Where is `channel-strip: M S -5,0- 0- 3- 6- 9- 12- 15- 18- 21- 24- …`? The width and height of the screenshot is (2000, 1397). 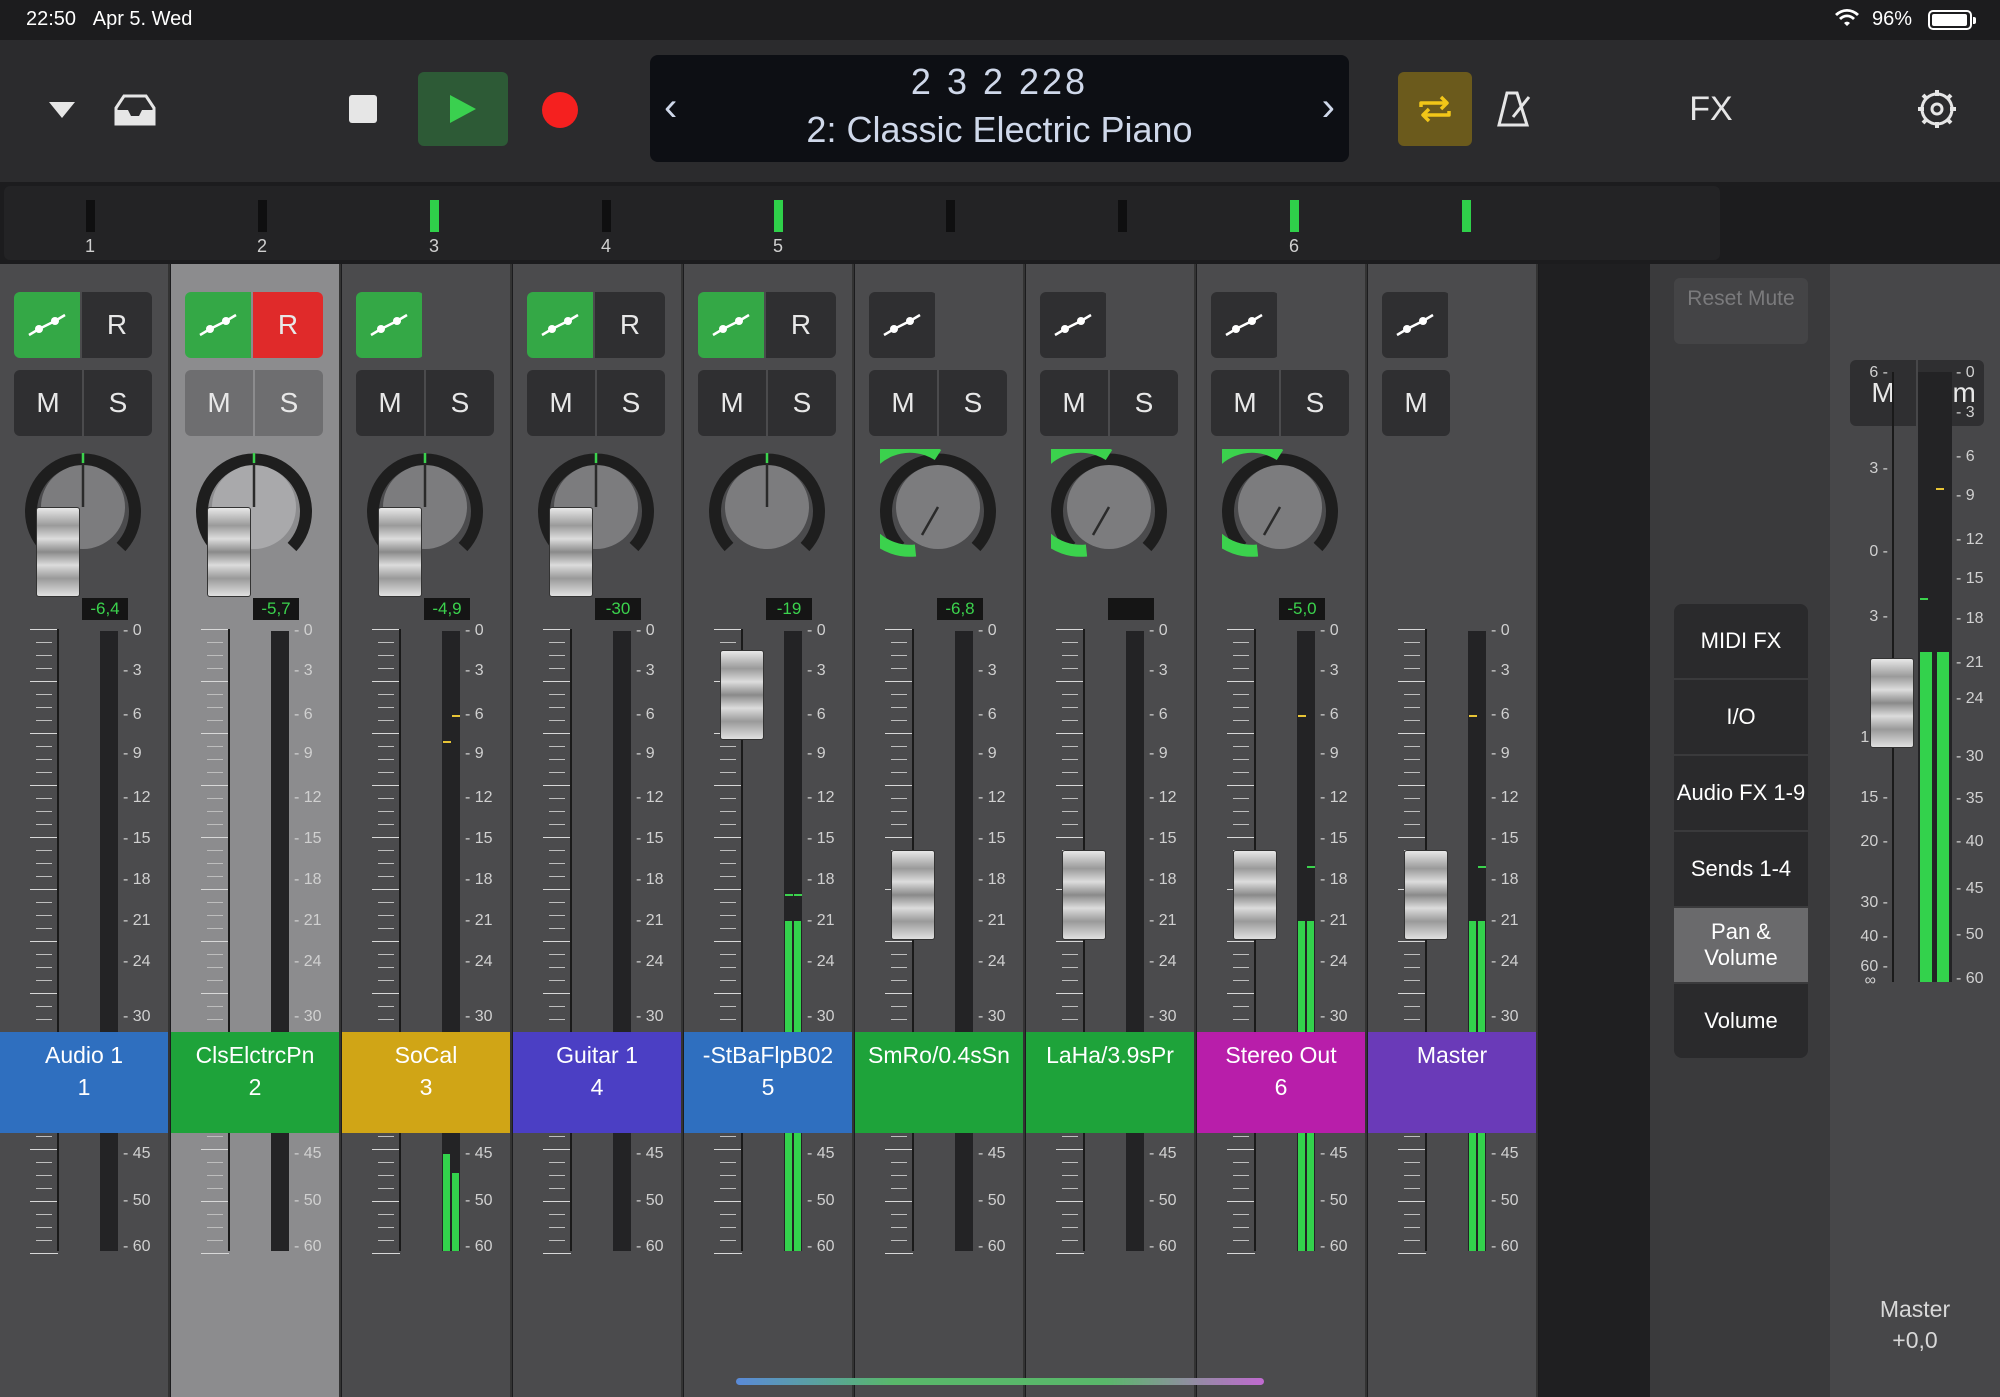
channel-strip: M S -5,0- 0- 3- 6- 9- 12- 15- 18- 21- 24- … is located at coordinates (1280, 830).